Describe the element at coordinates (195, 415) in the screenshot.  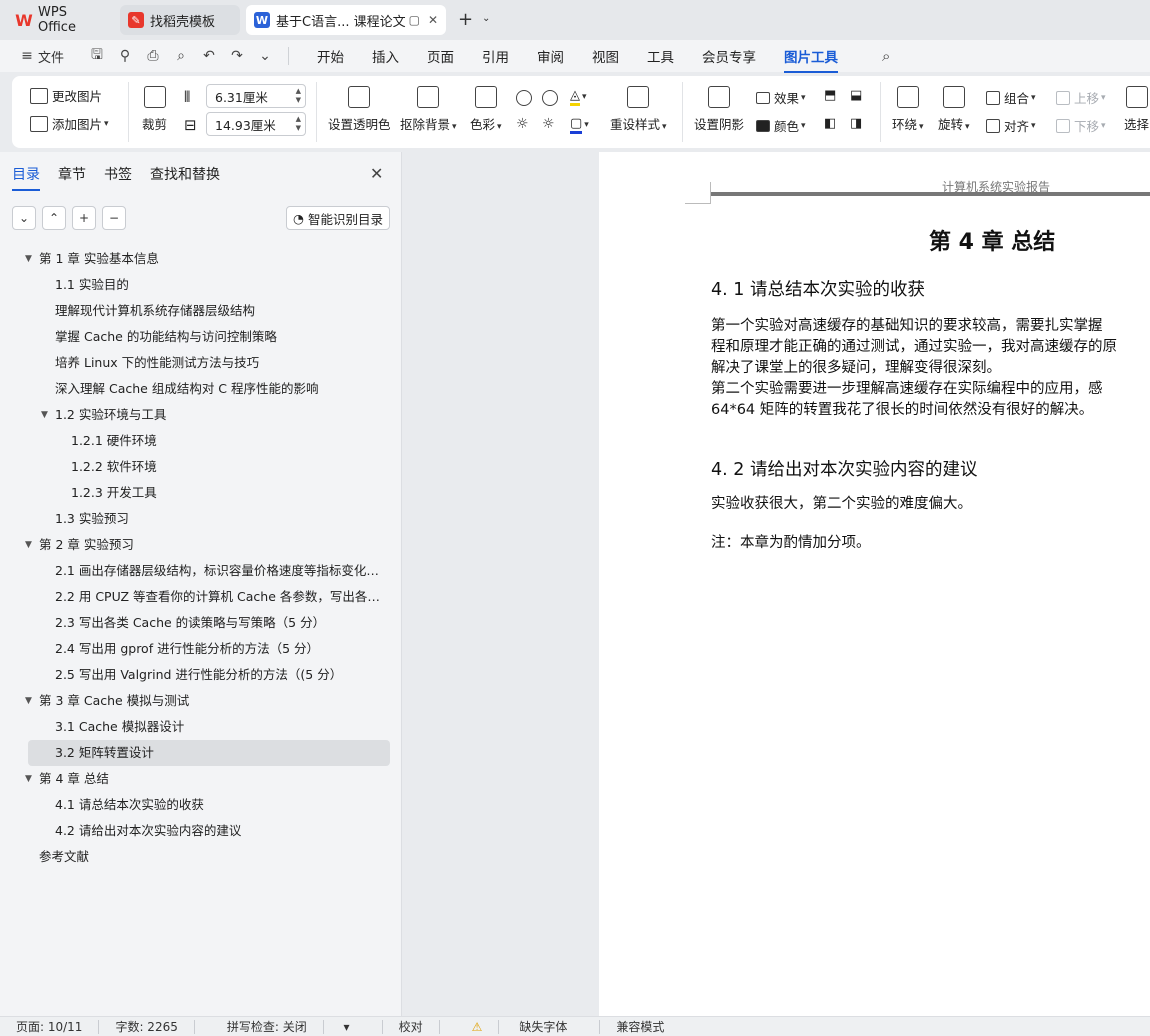
I see `toc-item: ▼ 1.2 实验环境与工具` at that location.